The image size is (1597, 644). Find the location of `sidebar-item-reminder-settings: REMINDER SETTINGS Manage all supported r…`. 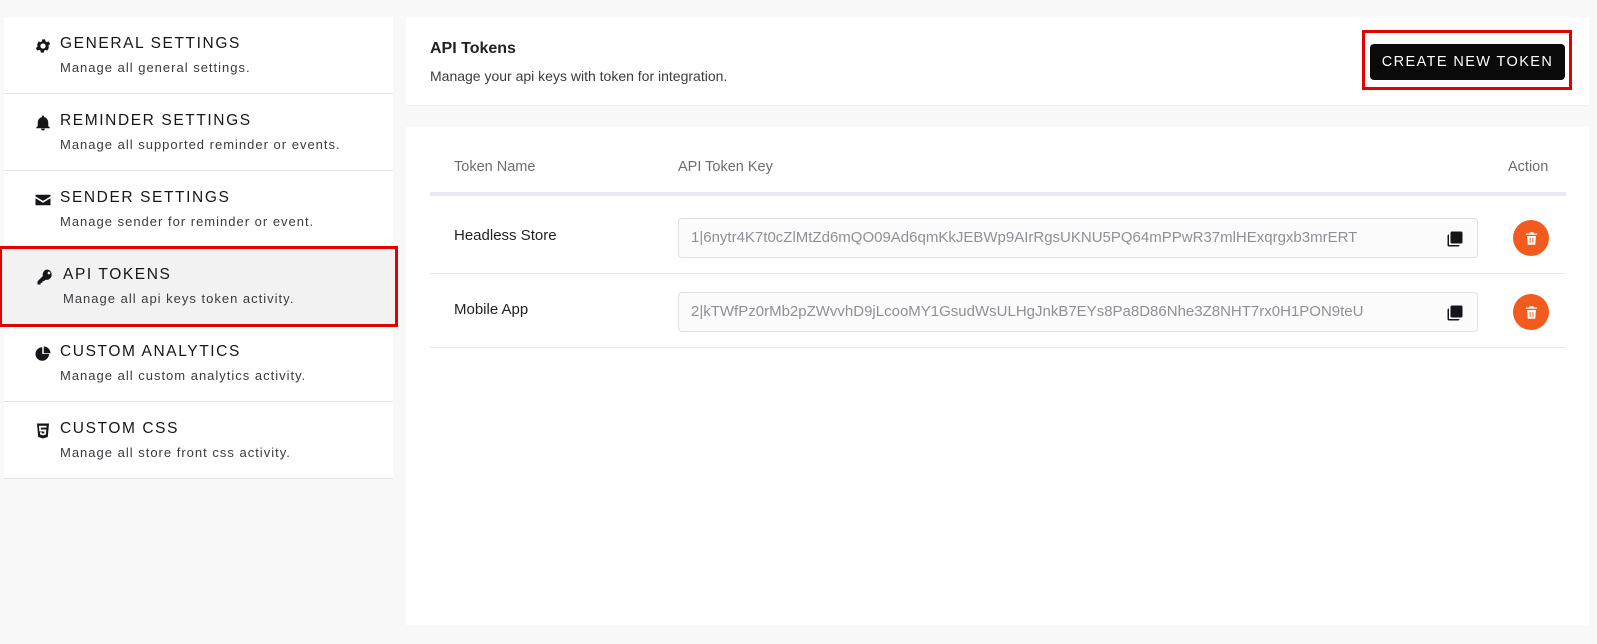

sidebar-item-reminder-settings: REMINDER SETTINGS Manage all supported r… is located at coordinates (198, 132).